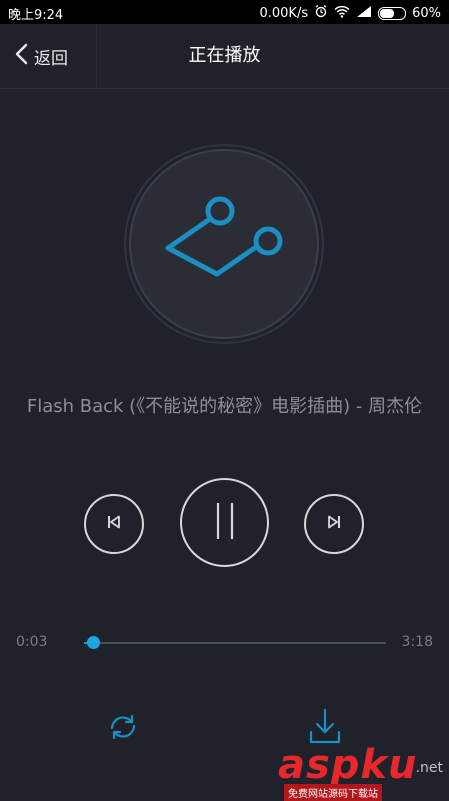 The width and height of the screenshot is (449, 801). Describe the element at coordinates (224, 244) in the screenshot. I see `album-art-disc` at that location.